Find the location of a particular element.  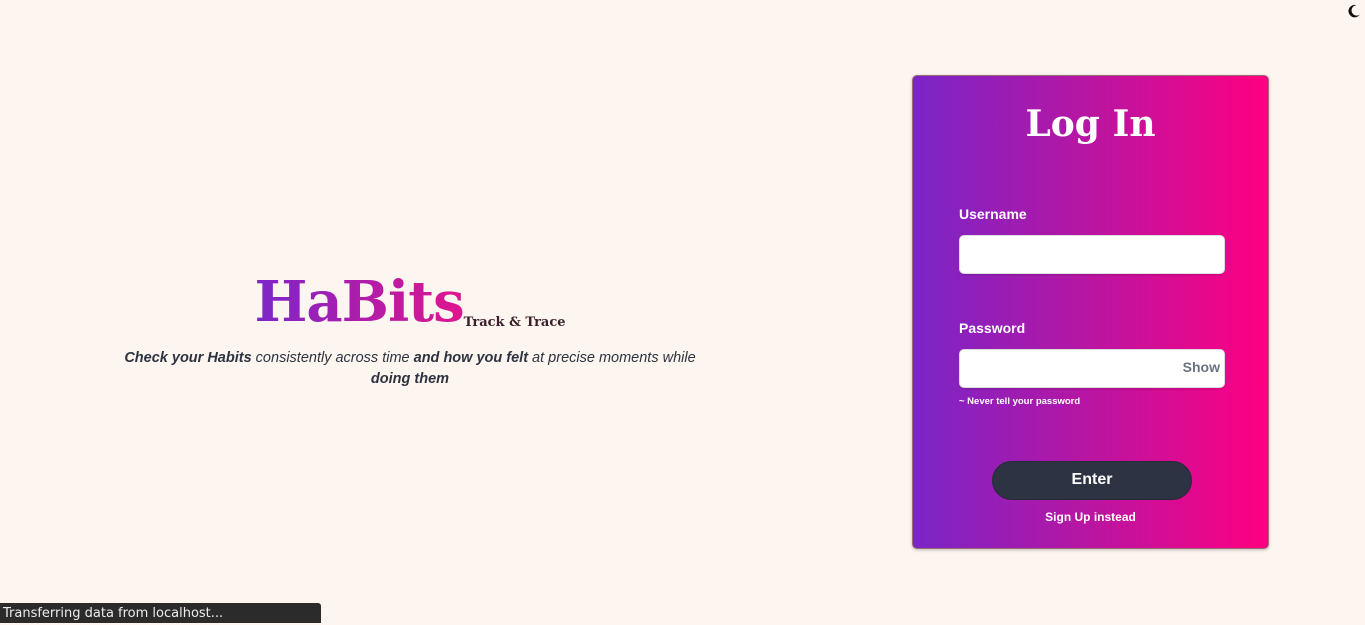

username-label: Username is located at coordinates (993, 214).